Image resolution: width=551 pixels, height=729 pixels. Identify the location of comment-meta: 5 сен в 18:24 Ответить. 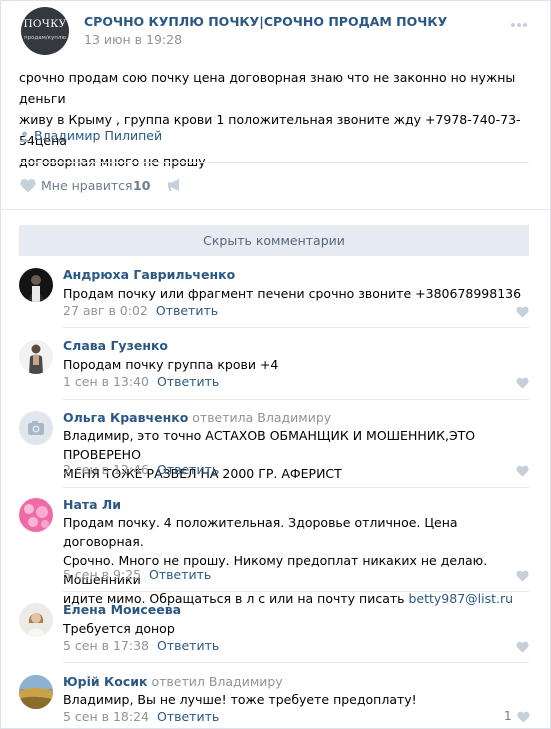
(141, 716).